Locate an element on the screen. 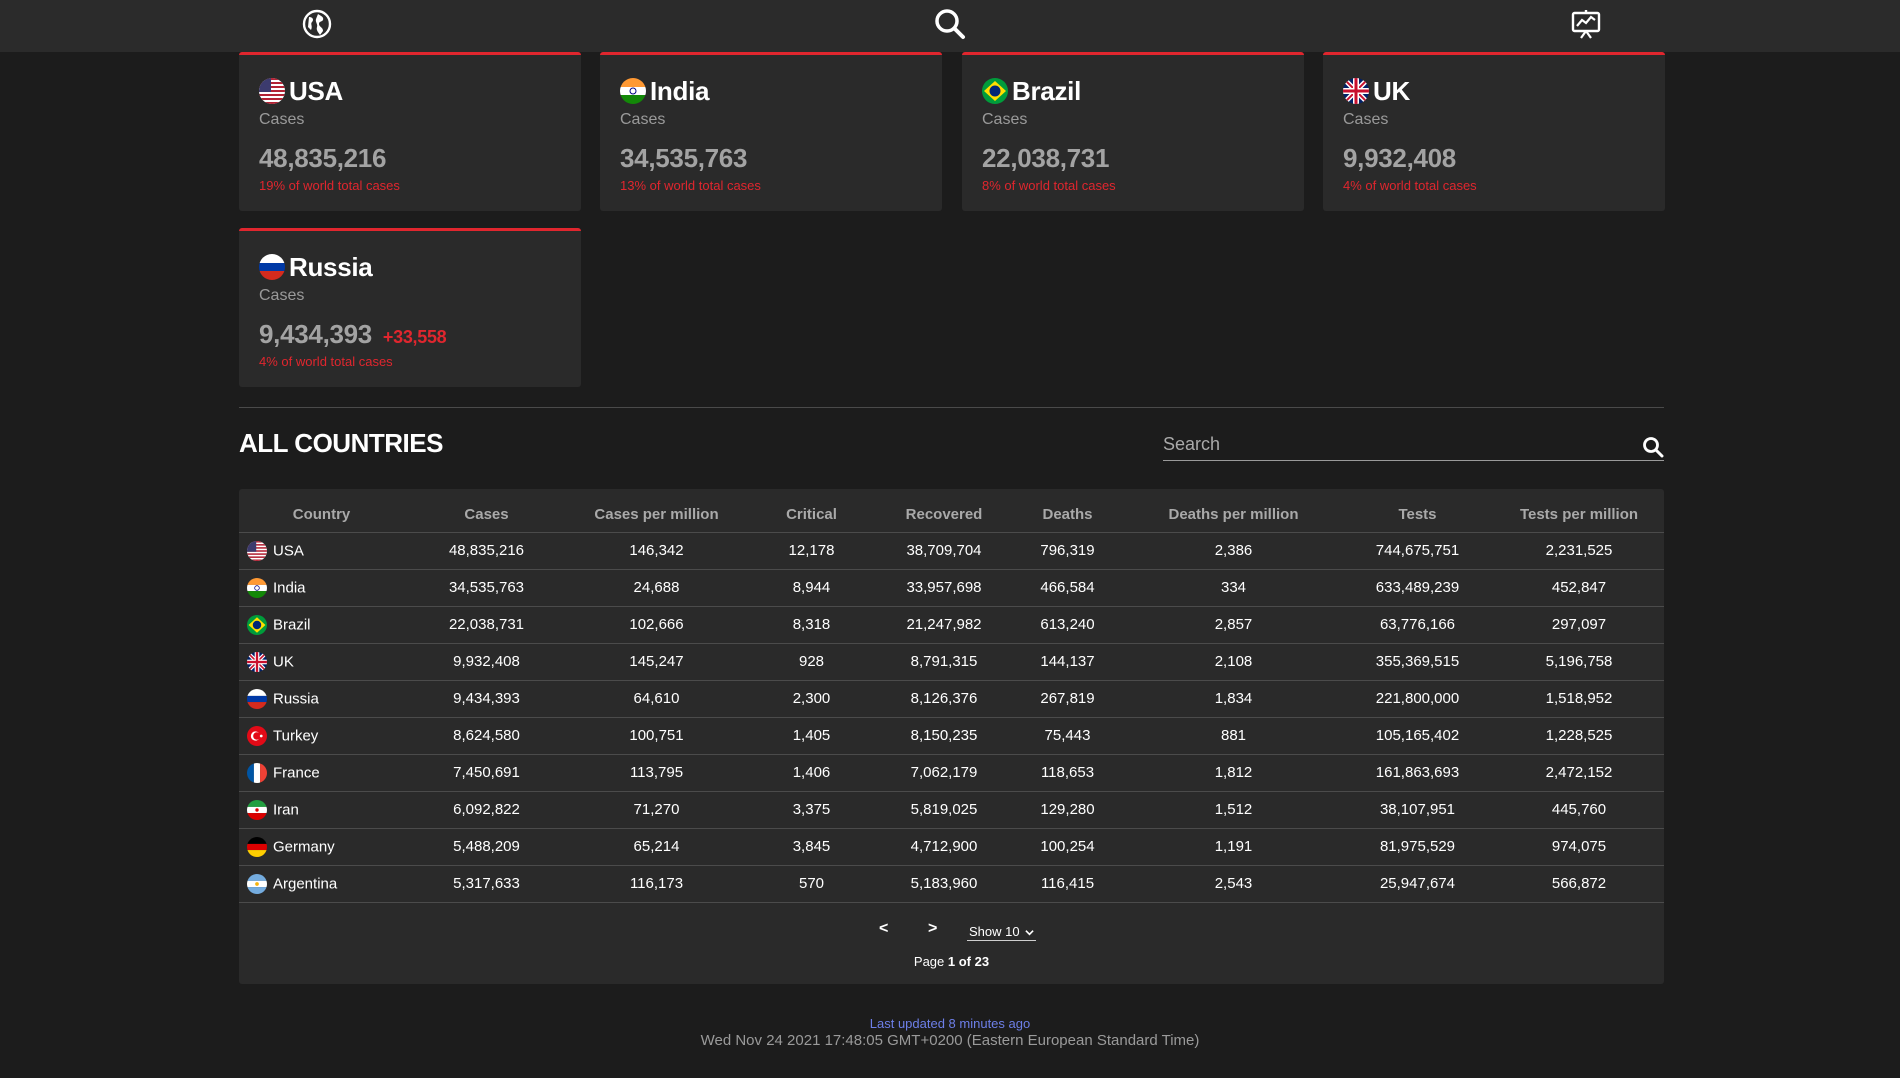  country-name: Turkey is located at coordinates (296, 735).